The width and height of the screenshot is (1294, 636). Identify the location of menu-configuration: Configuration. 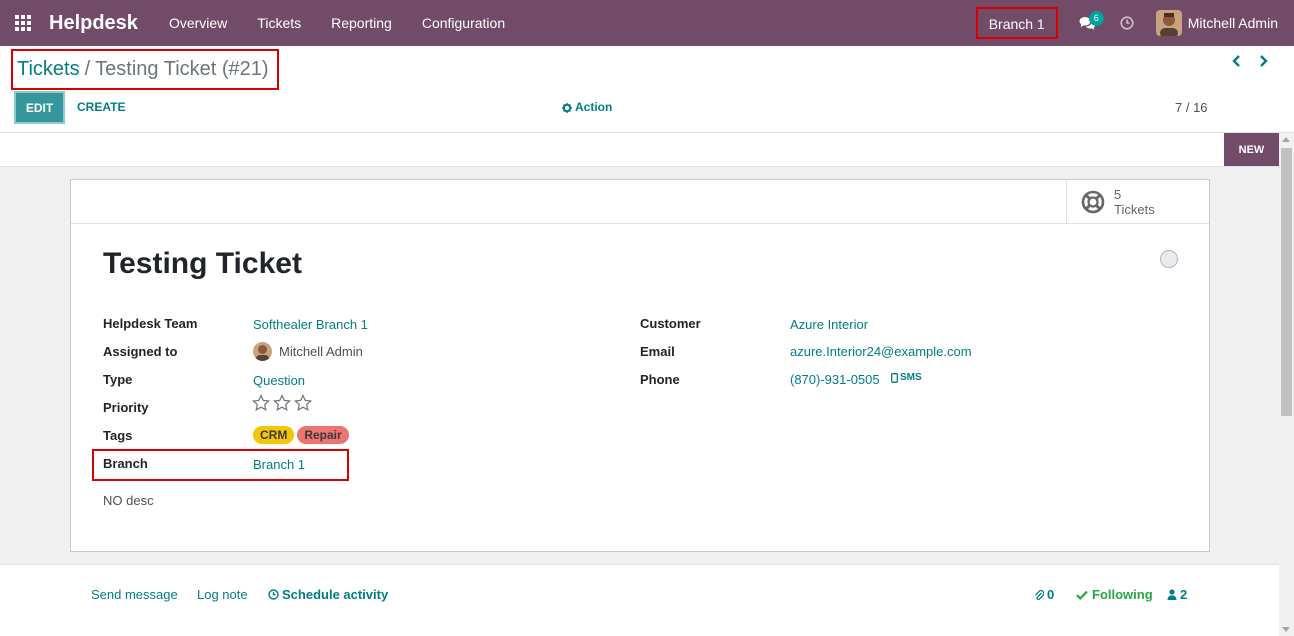
(463, 23).